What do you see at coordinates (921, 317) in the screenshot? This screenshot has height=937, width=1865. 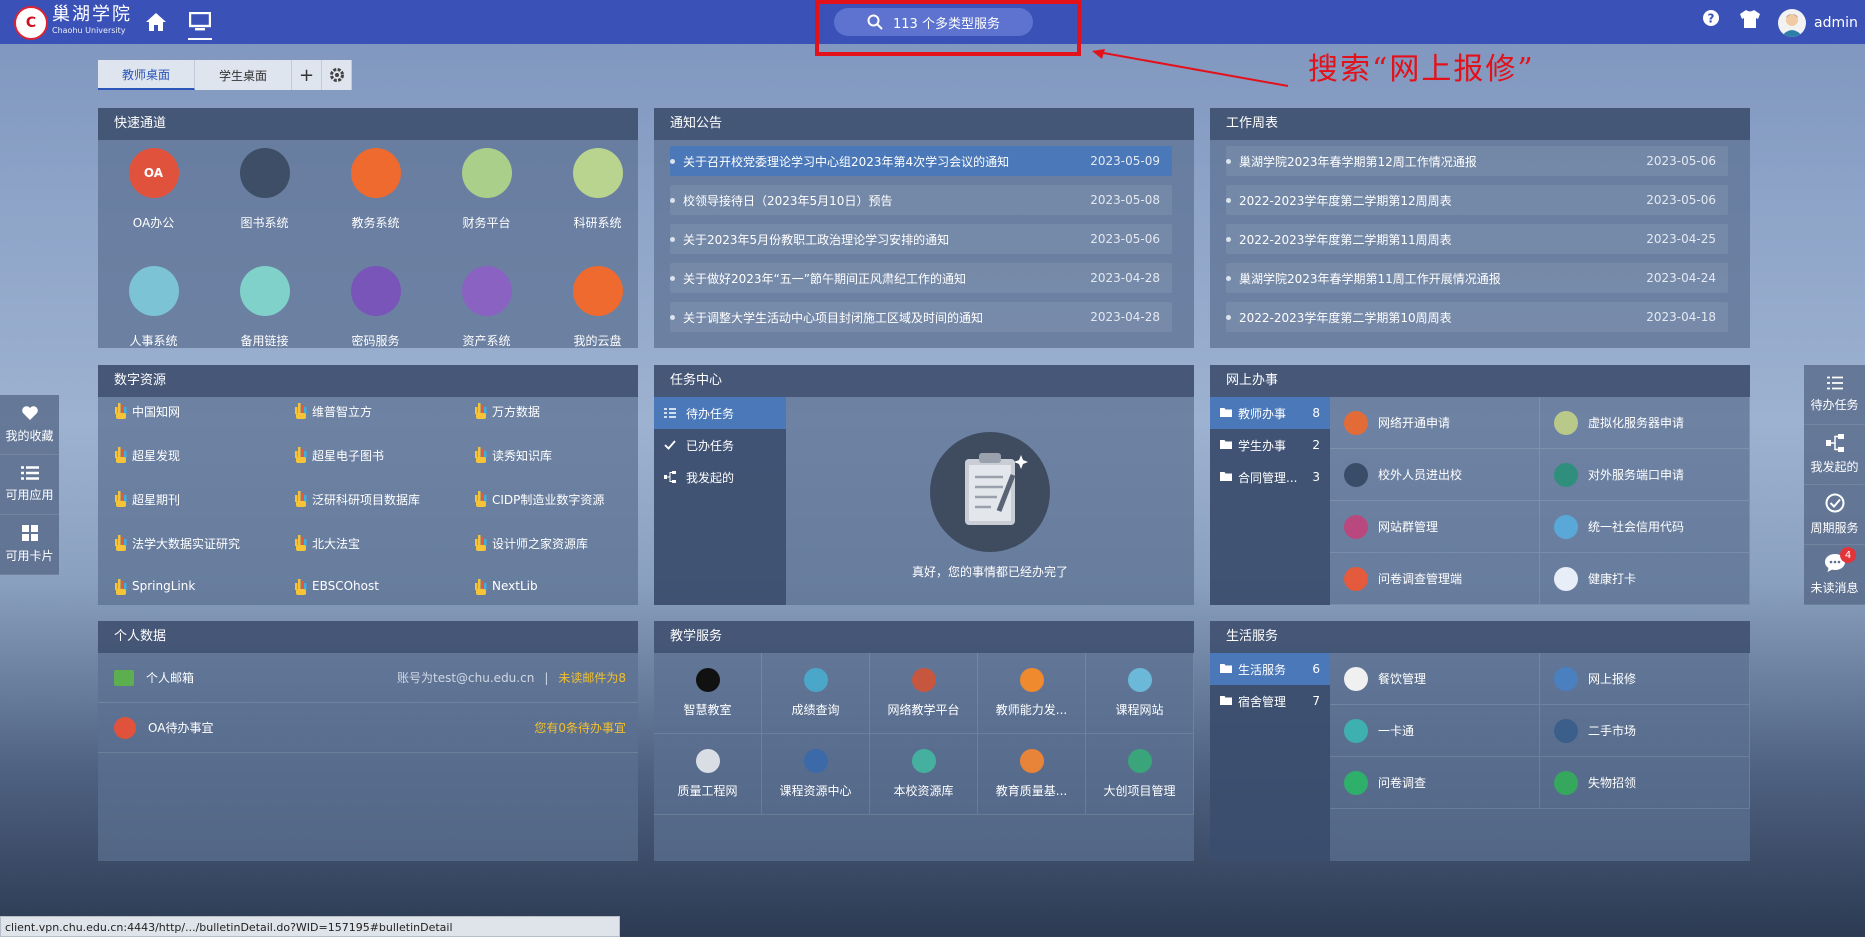 I see `list-item: 关于调整大学生活动中心项目封闭施工区域及时间的通知 2023-04-28` at bounding box center [921, 317].